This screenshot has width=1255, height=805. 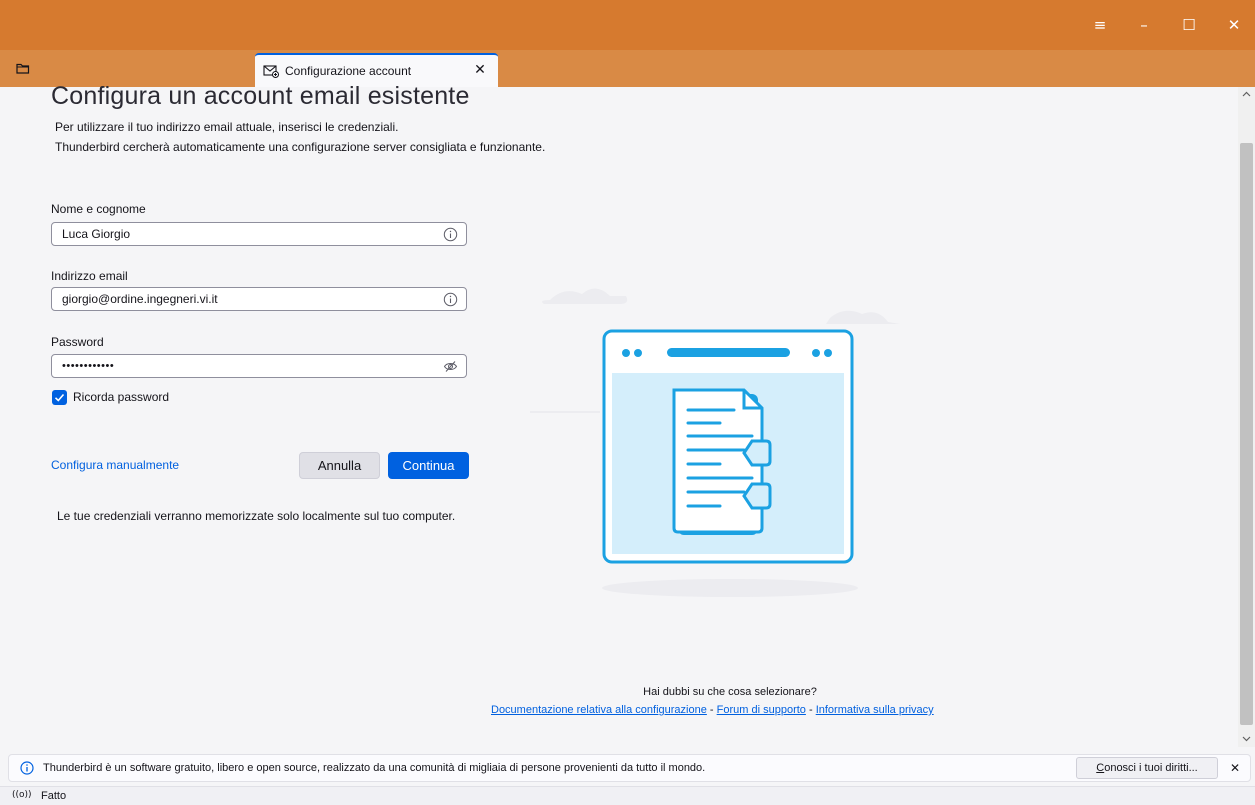 What do you see at coordinates (22, 795) in the screenshot?
I see `online-status-icon: ((o))` at bounding box center [22, 795].